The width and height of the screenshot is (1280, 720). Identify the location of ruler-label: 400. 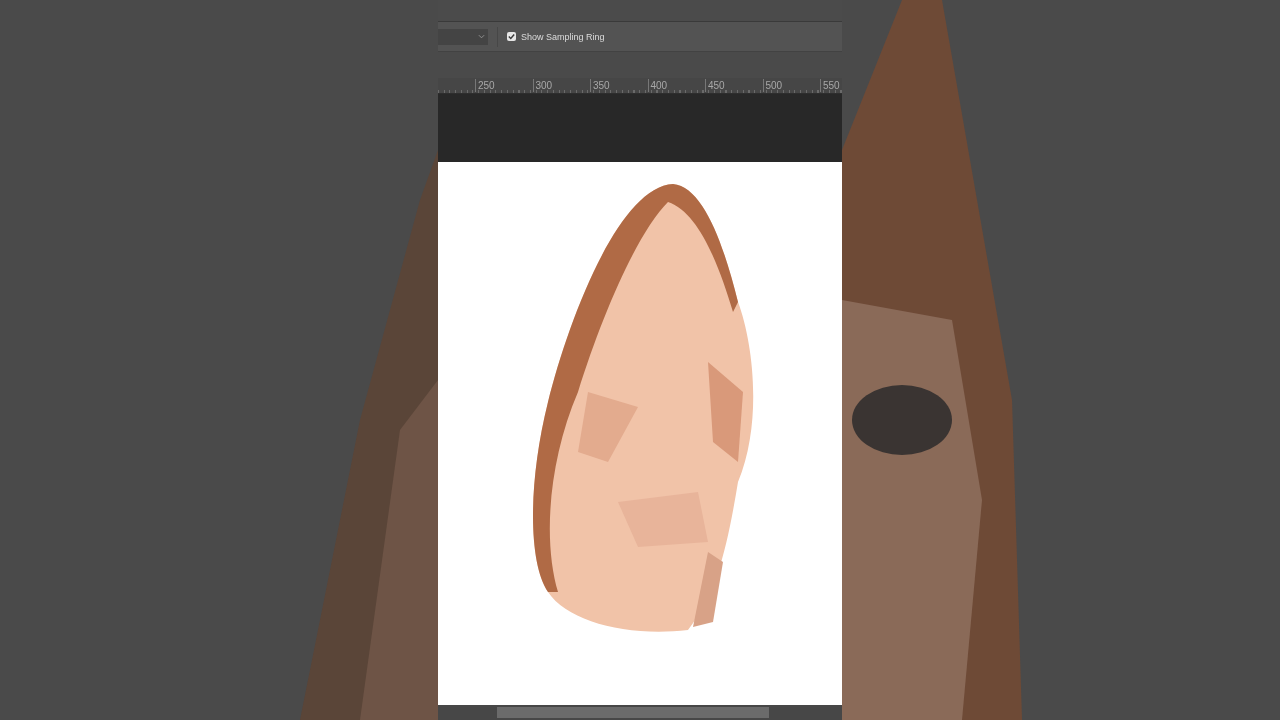
(676, 85).